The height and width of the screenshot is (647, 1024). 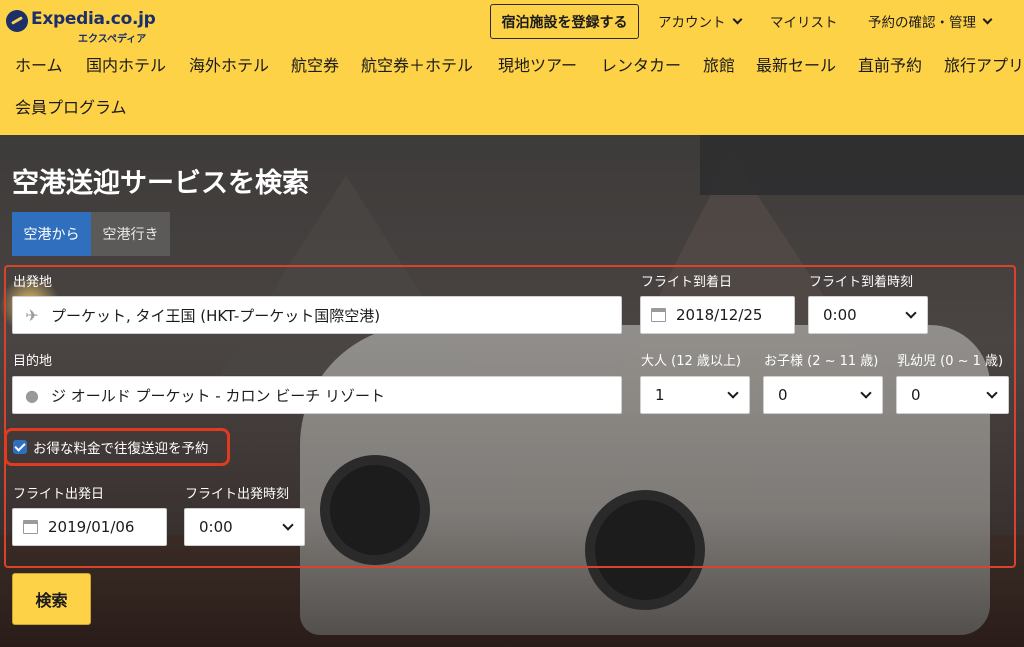 I want to click on arrival-time-select: 0:00, so click(x=868, y=315).